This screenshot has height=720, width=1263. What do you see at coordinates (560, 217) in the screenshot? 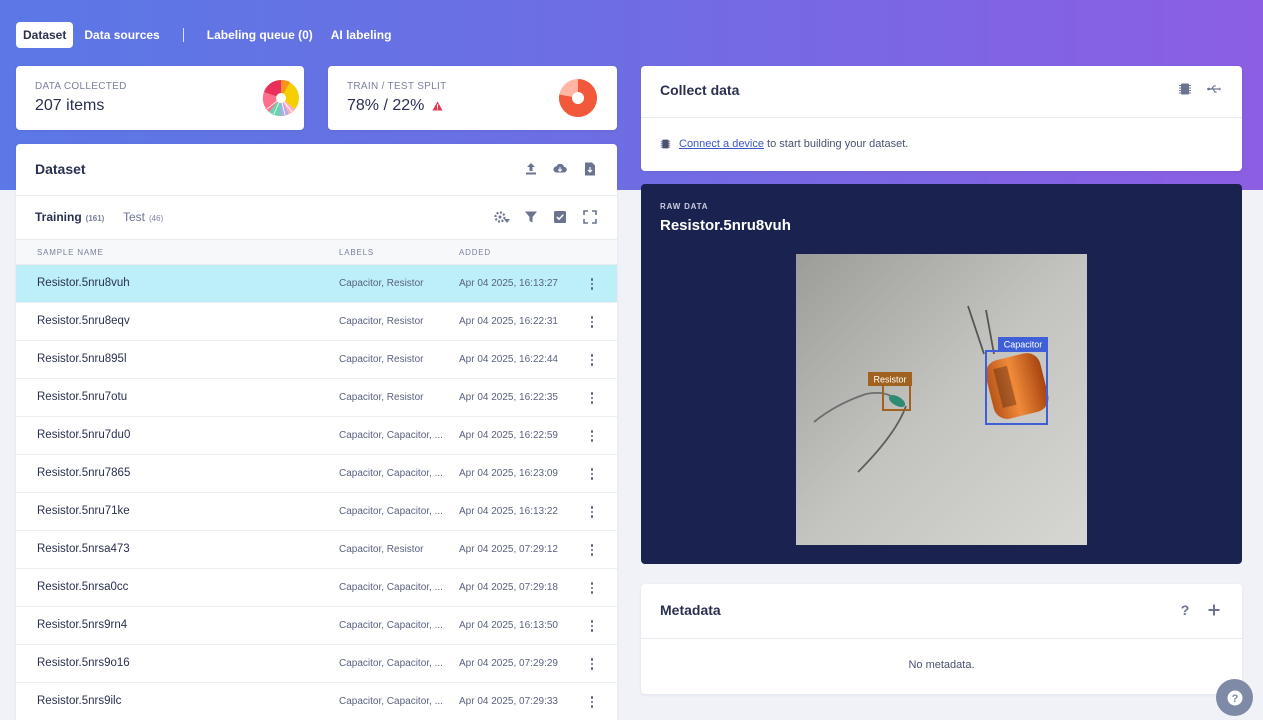
I see `select-button` at bounding box center [560, 217].